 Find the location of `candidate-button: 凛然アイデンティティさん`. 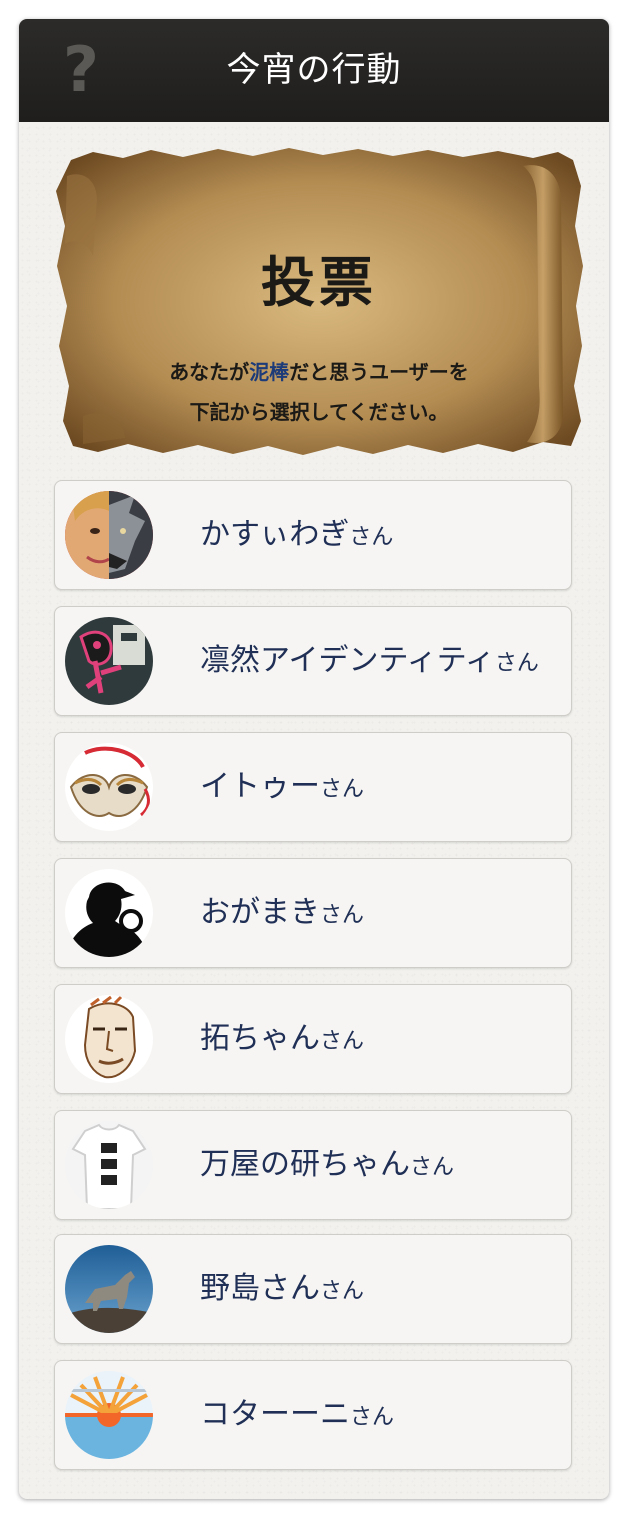

candidate-button: 凛然アイデンティティさん is located at coordinates (313, 661).